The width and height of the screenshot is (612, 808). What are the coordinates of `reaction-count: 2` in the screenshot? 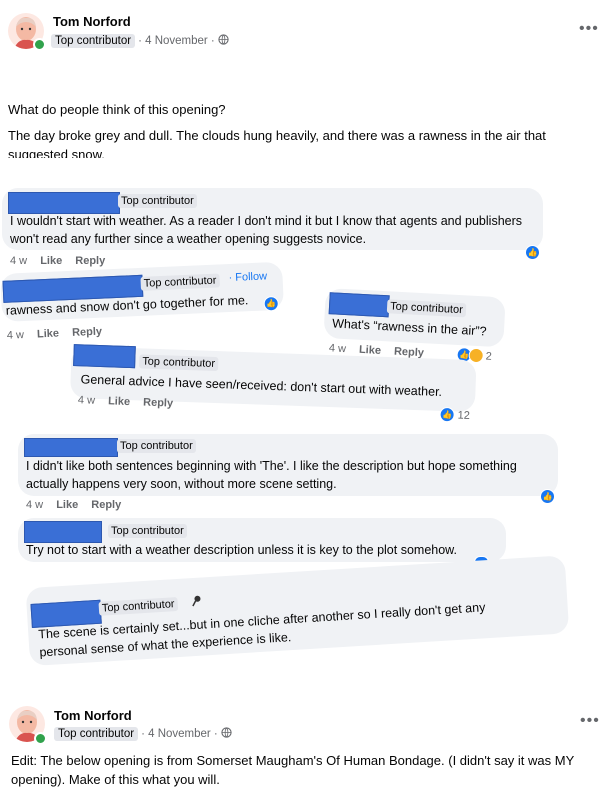 It's located at (489, 356).